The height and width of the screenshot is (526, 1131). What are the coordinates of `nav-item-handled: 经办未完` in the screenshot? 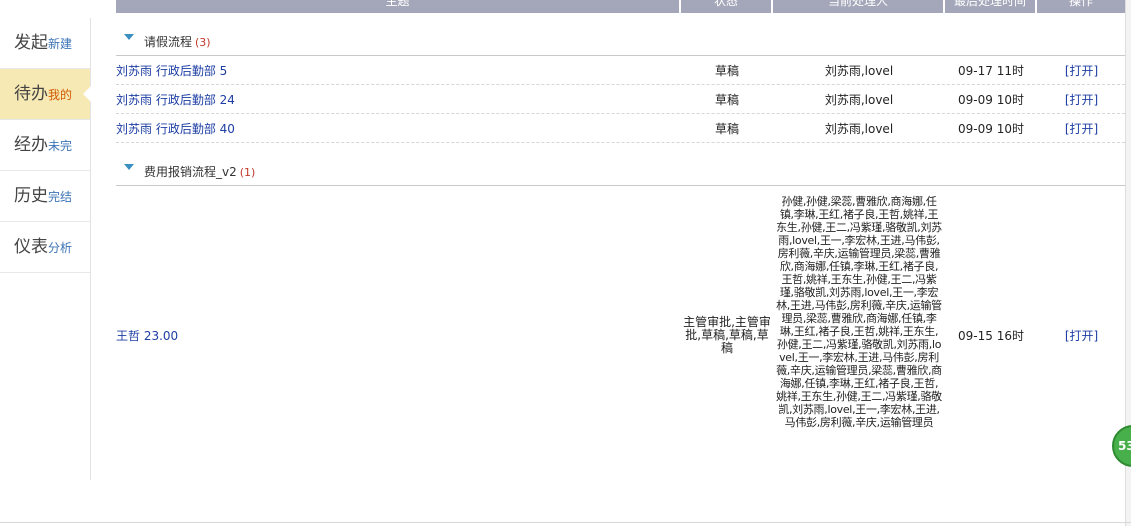 It's located at (45, 145).